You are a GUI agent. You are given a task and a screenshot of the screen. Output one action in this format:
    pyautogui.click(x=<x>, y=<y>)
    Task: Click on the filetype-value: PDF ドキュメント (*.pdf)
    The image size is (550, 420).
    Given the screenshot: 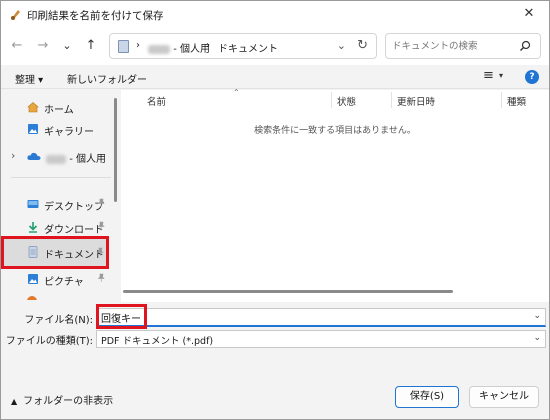 What is the action you would take?
    pyautogui.click(x=157, y=341)
    